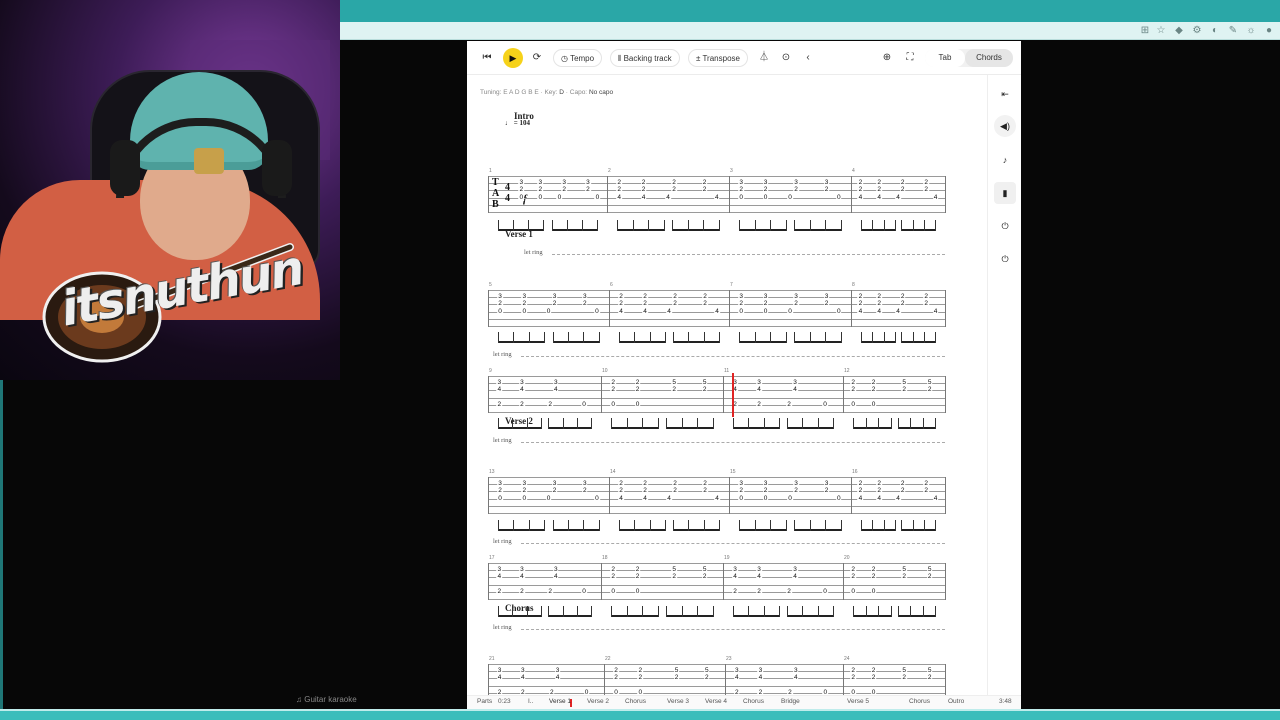 This screenshot has height=720, width=1280. Describe the element at coordinates (487, 58) in the screenshot. I see `skip-back-icon: ⏮` at that location.